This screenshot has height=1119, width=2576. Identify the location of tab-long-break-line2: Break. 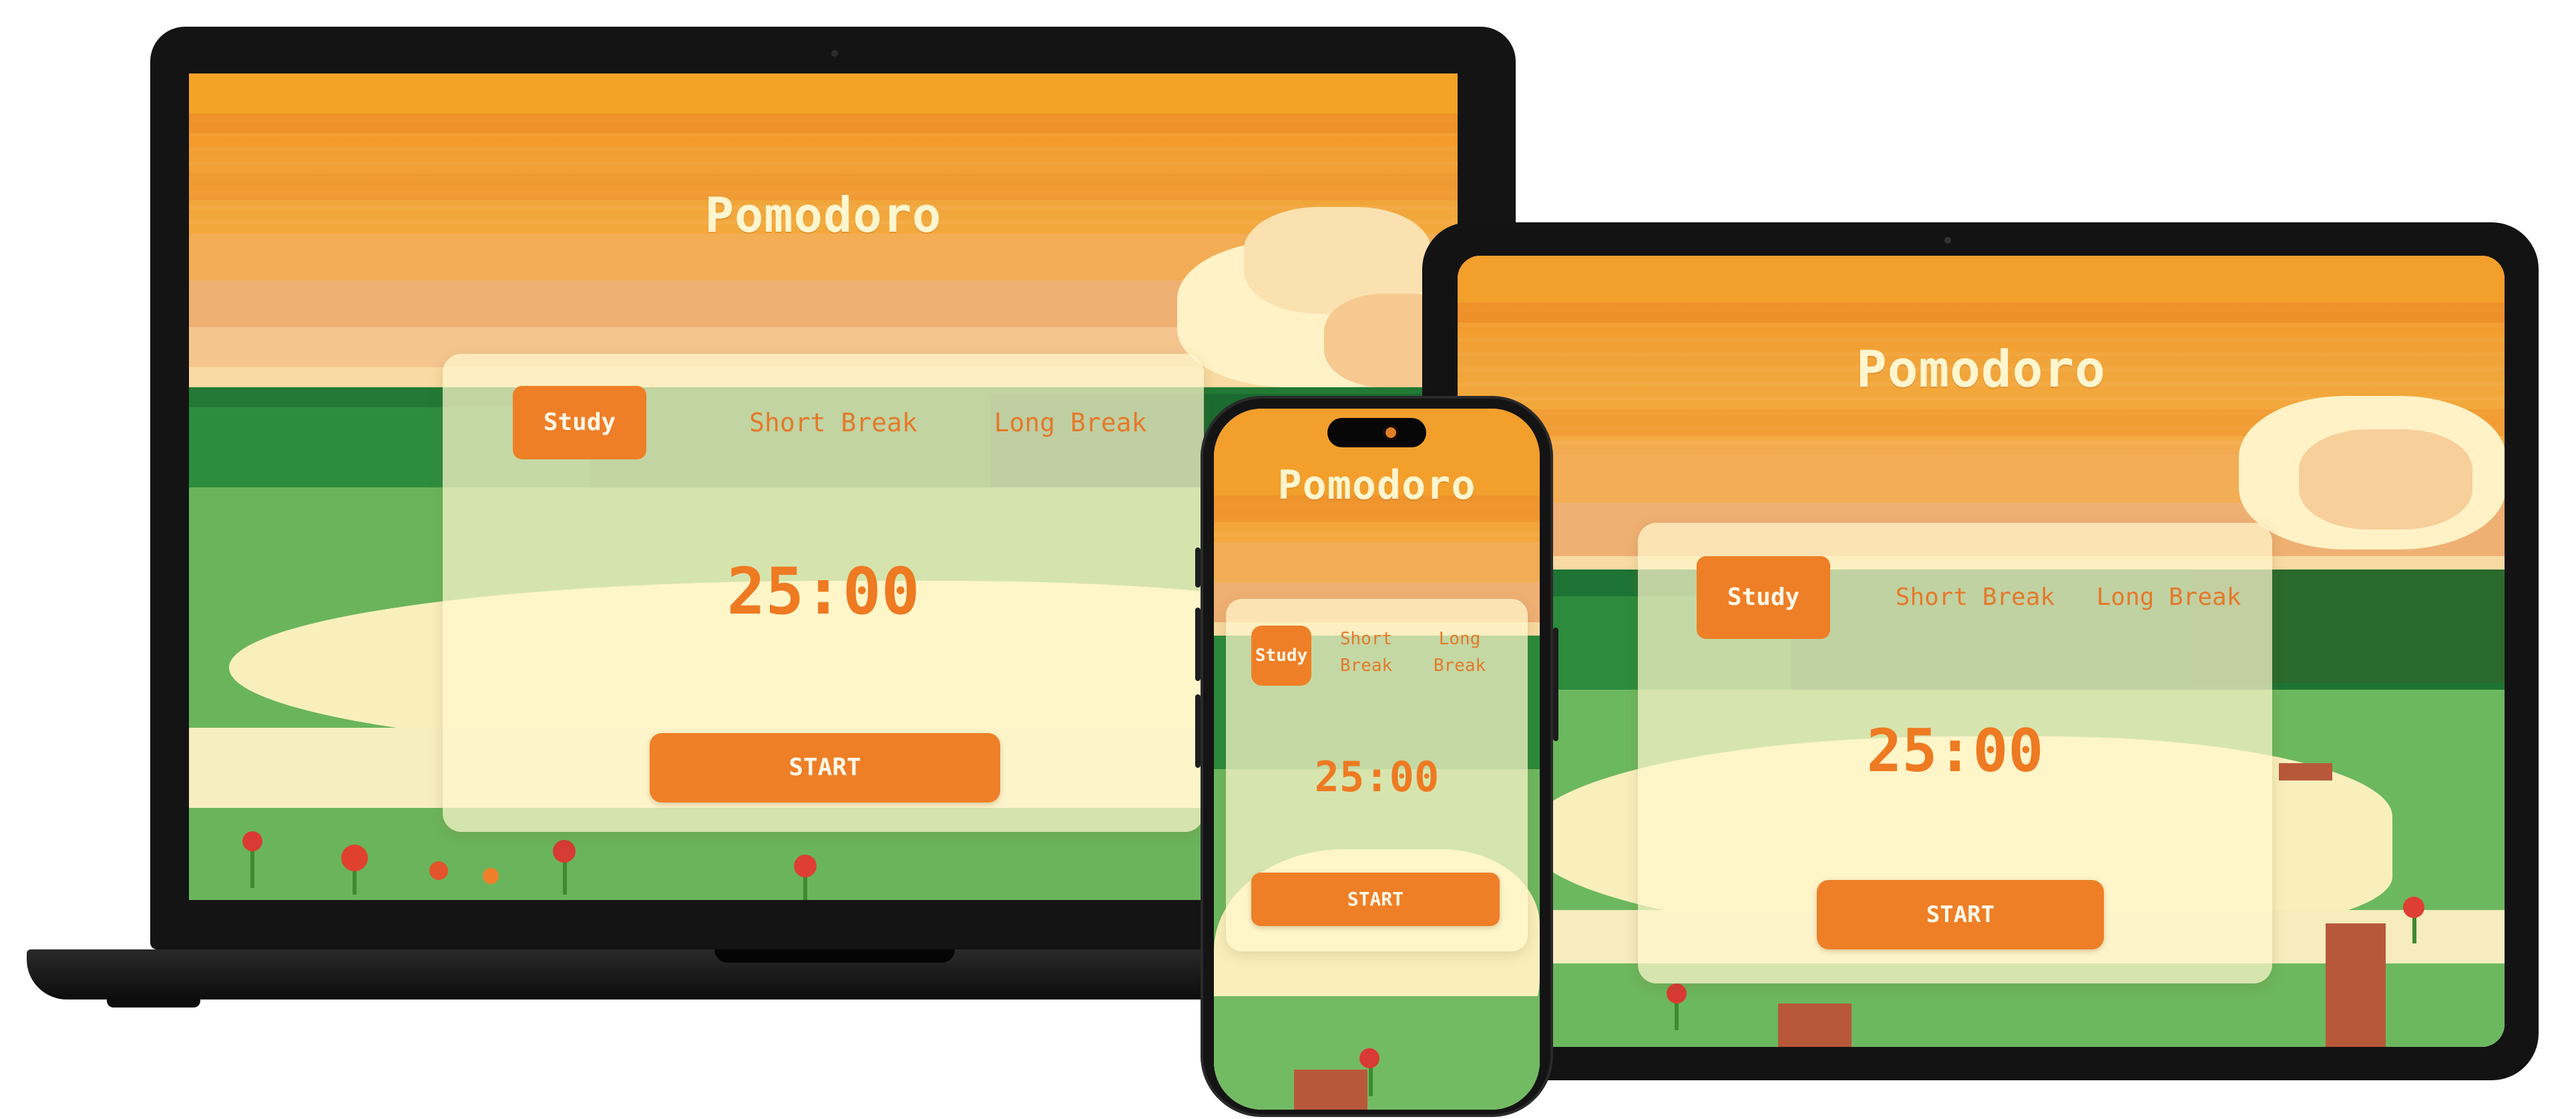
(1459, 666).